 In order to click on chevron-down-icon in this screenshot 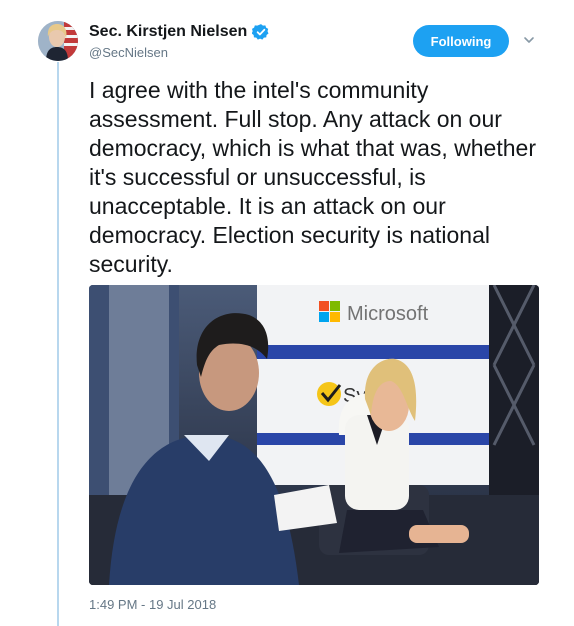, I will do `click(529, 40)`.